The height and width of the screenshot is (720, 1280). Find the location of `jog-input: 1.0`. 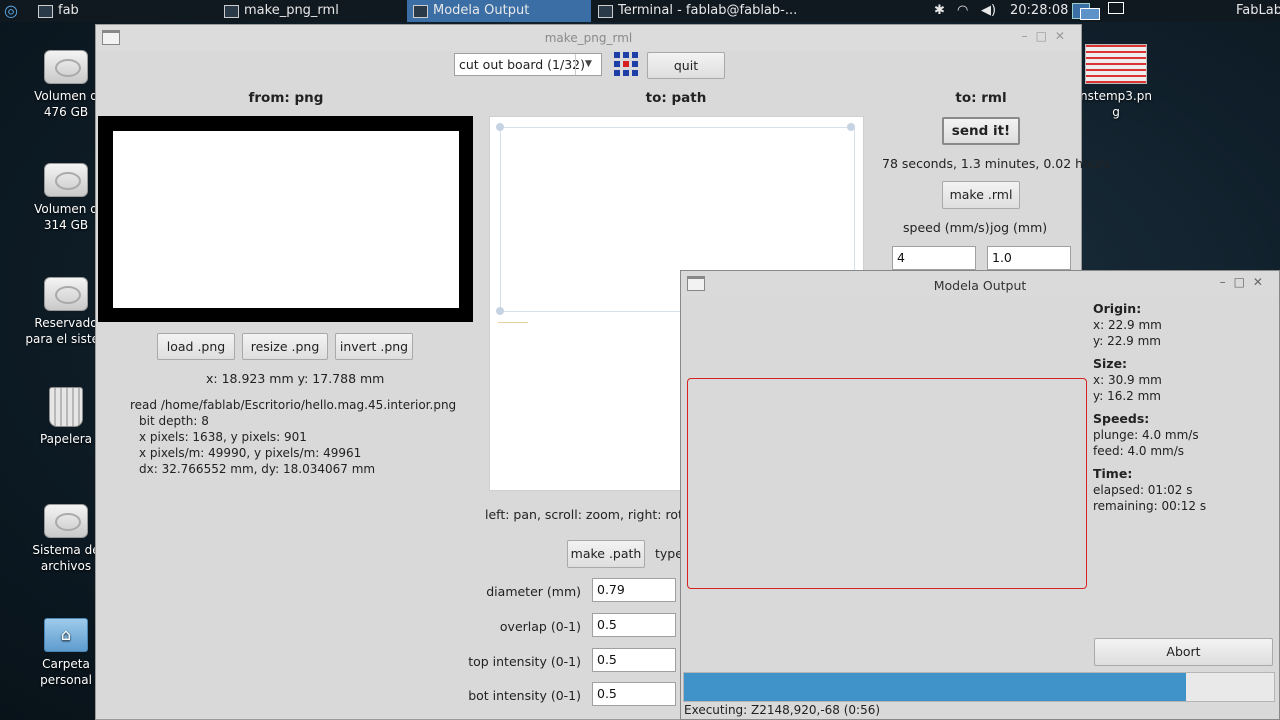

jog-input: 1.0 is located at coordinates (1029, 258).